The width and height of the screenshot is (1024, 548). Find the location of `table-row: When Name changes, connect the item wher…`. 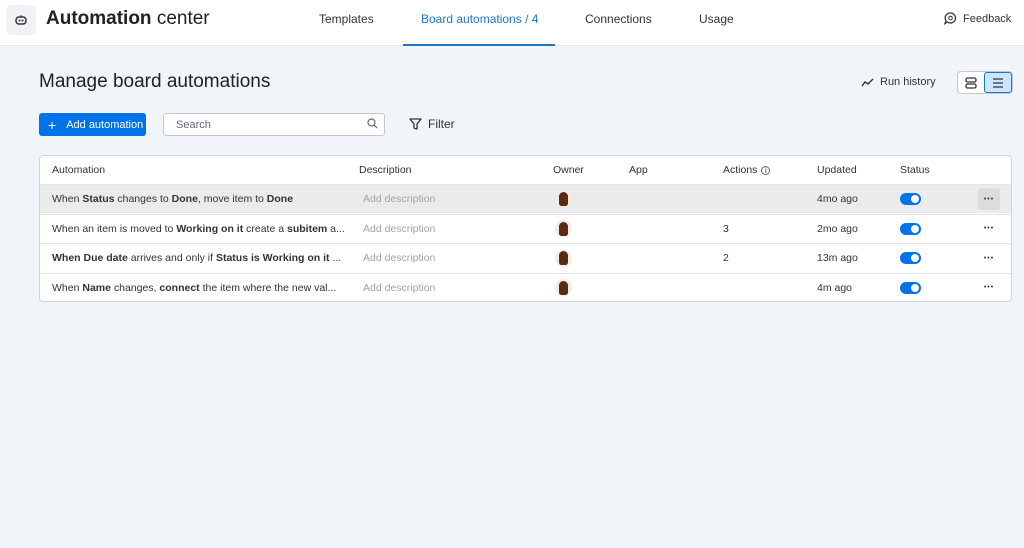

table-row: When Name changes, connect the item wher… is located at coordinates (525, 287).